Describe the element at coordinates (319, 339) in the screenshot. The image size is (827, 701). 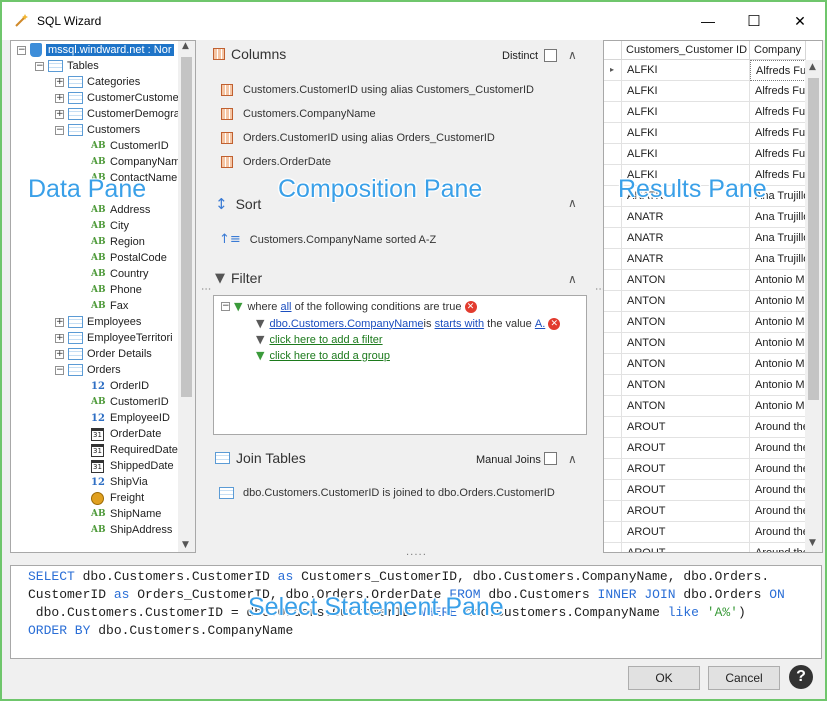
I see `add-filter-row: ▼ click here to add a filter` at that location.